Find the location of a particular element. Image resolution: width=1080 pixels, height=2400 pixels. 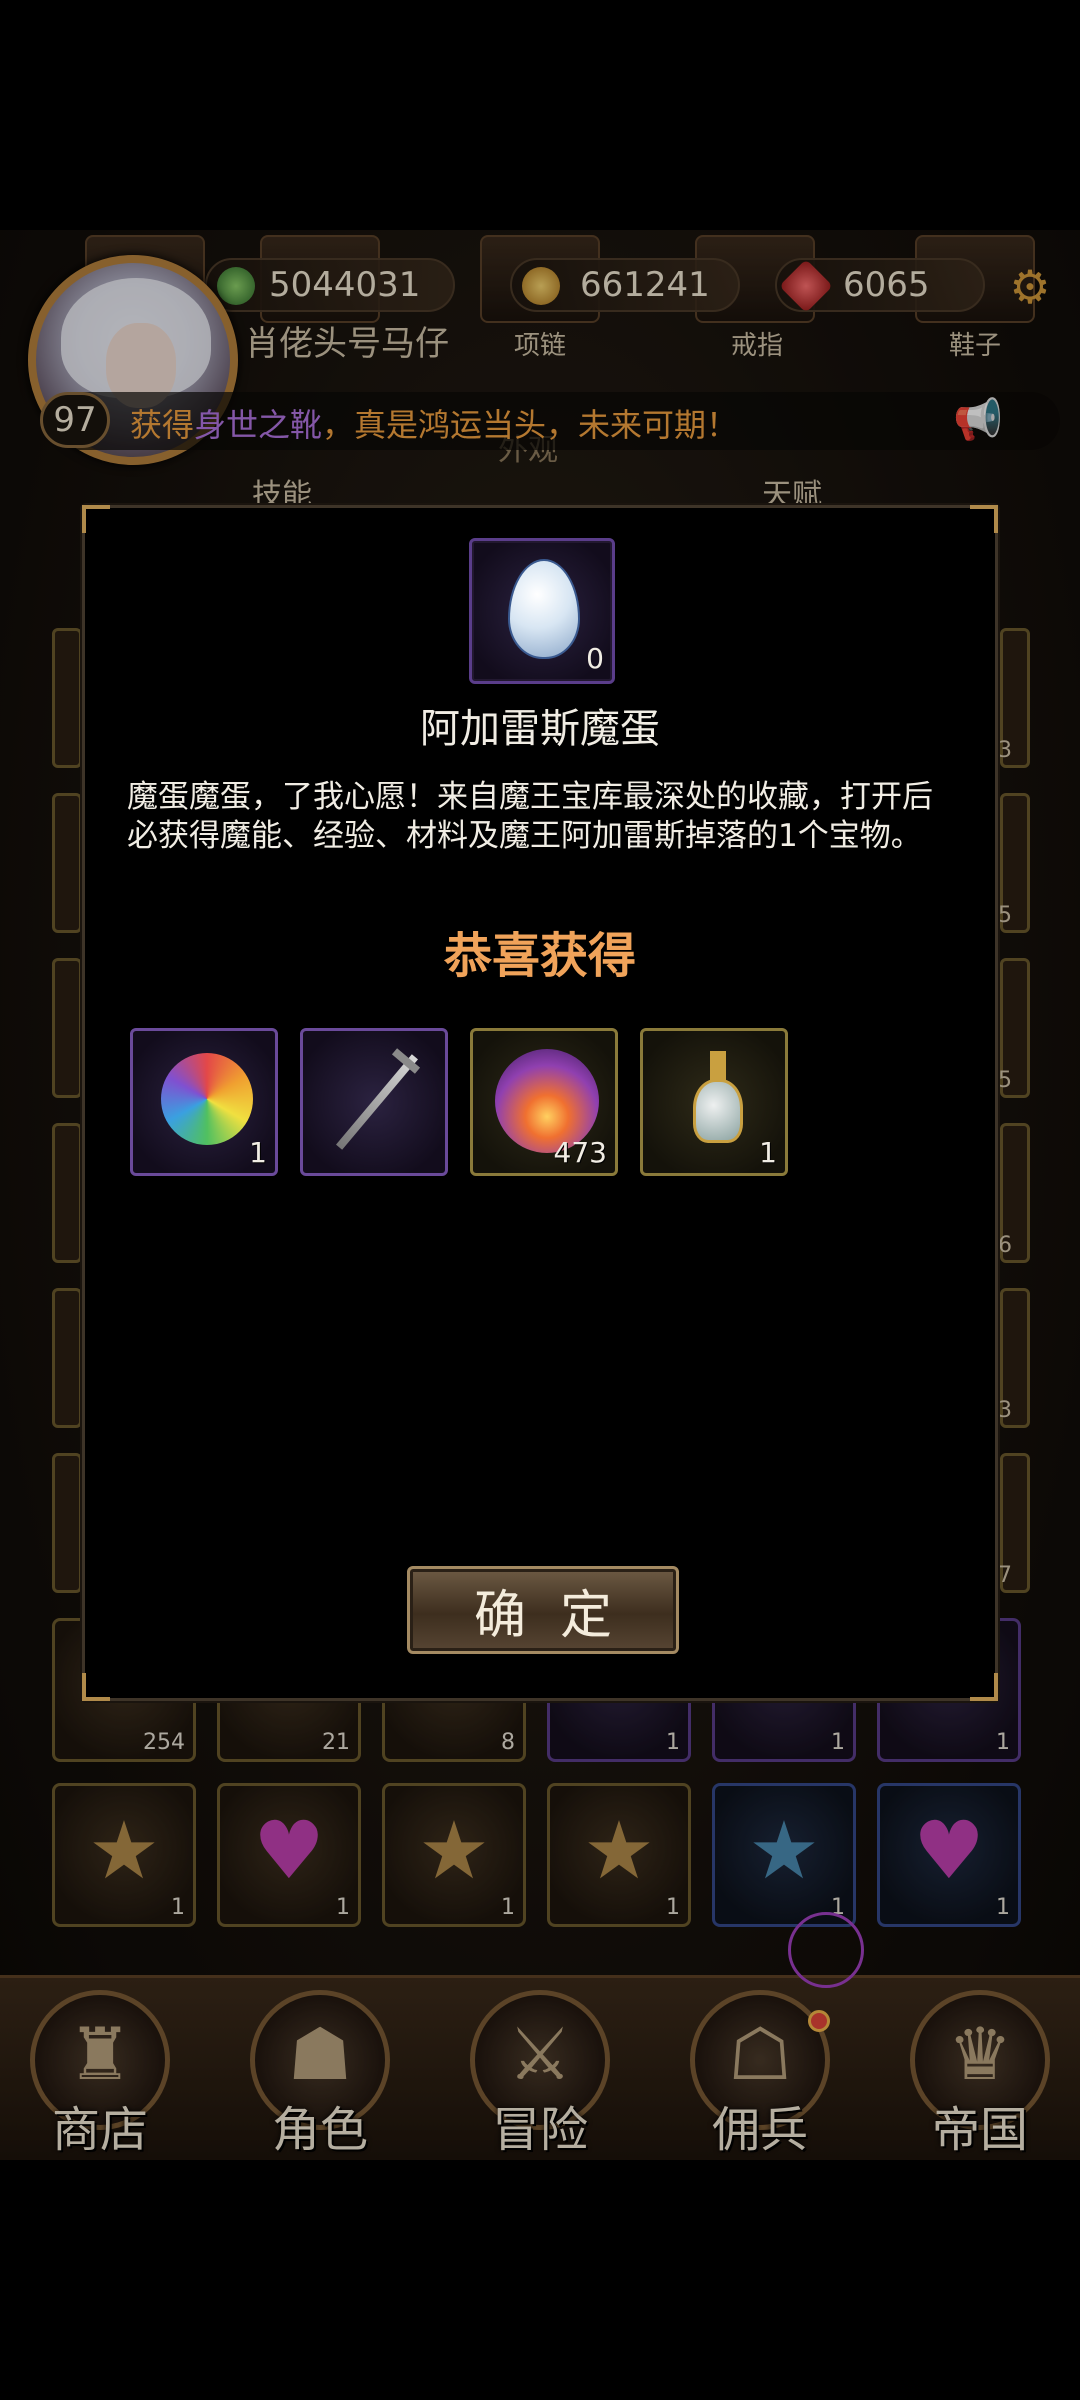

item-icon-slot: 0 is located at coordinates (542, 611).